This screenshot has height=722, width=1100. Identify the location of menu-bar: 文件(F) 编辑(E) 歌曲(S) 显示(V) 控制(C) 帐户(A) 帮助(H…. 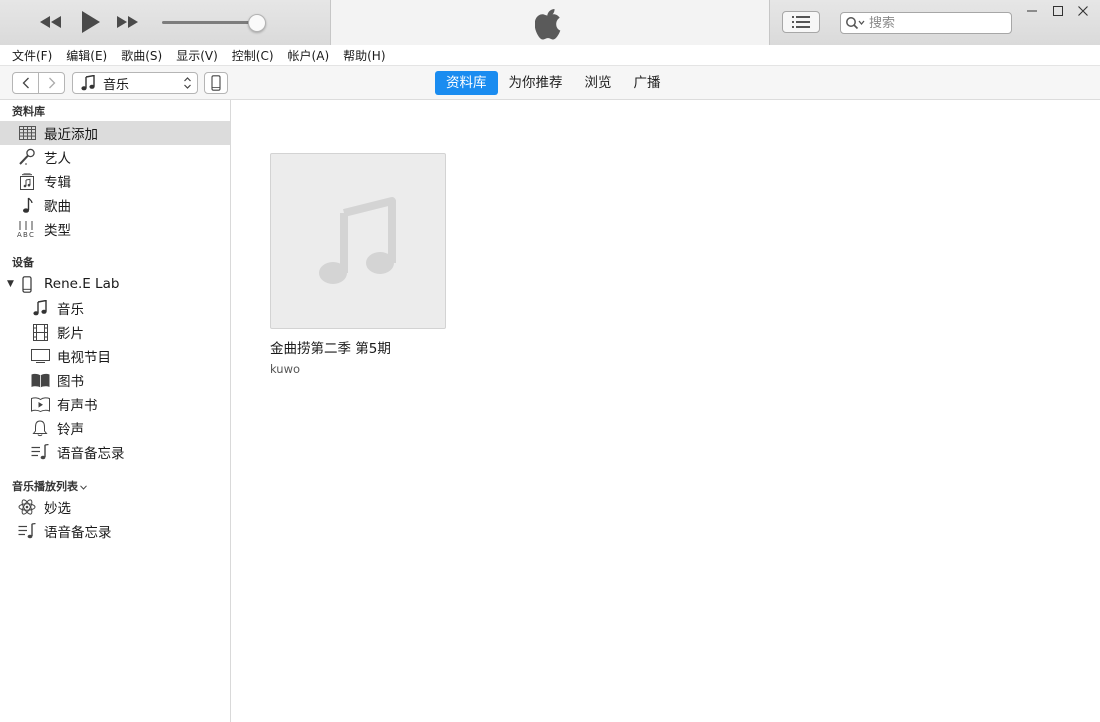
(550, 55).